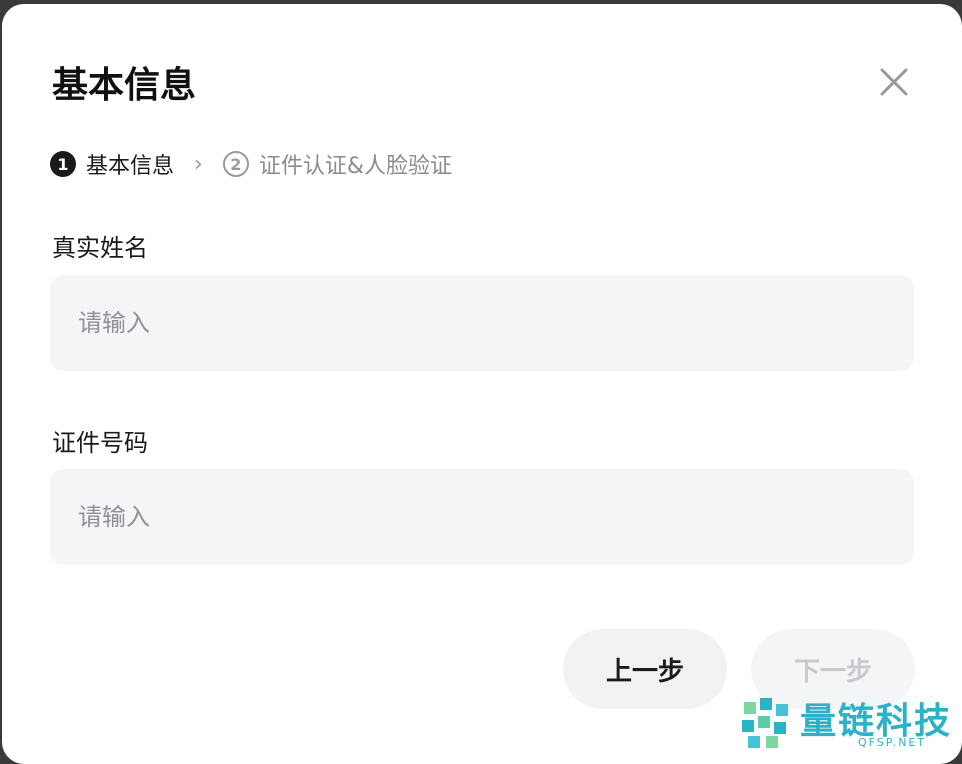  What do you see at coordinates (198, 164) in the screenshot?
I see `chevron-right-icon: ›` at bounding box center [198, 164].